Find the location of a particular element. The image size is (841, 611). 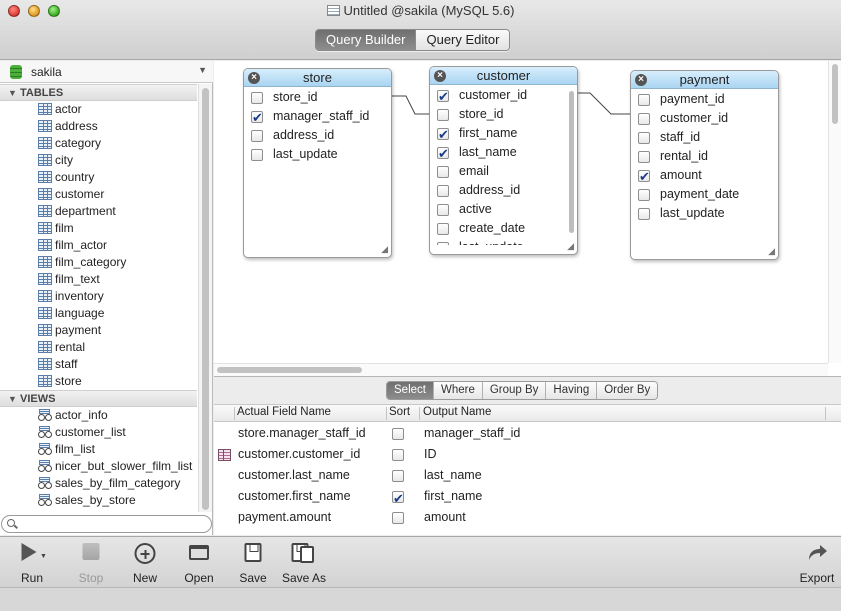

field-row: payment_date is located at coordinates (704, 194).